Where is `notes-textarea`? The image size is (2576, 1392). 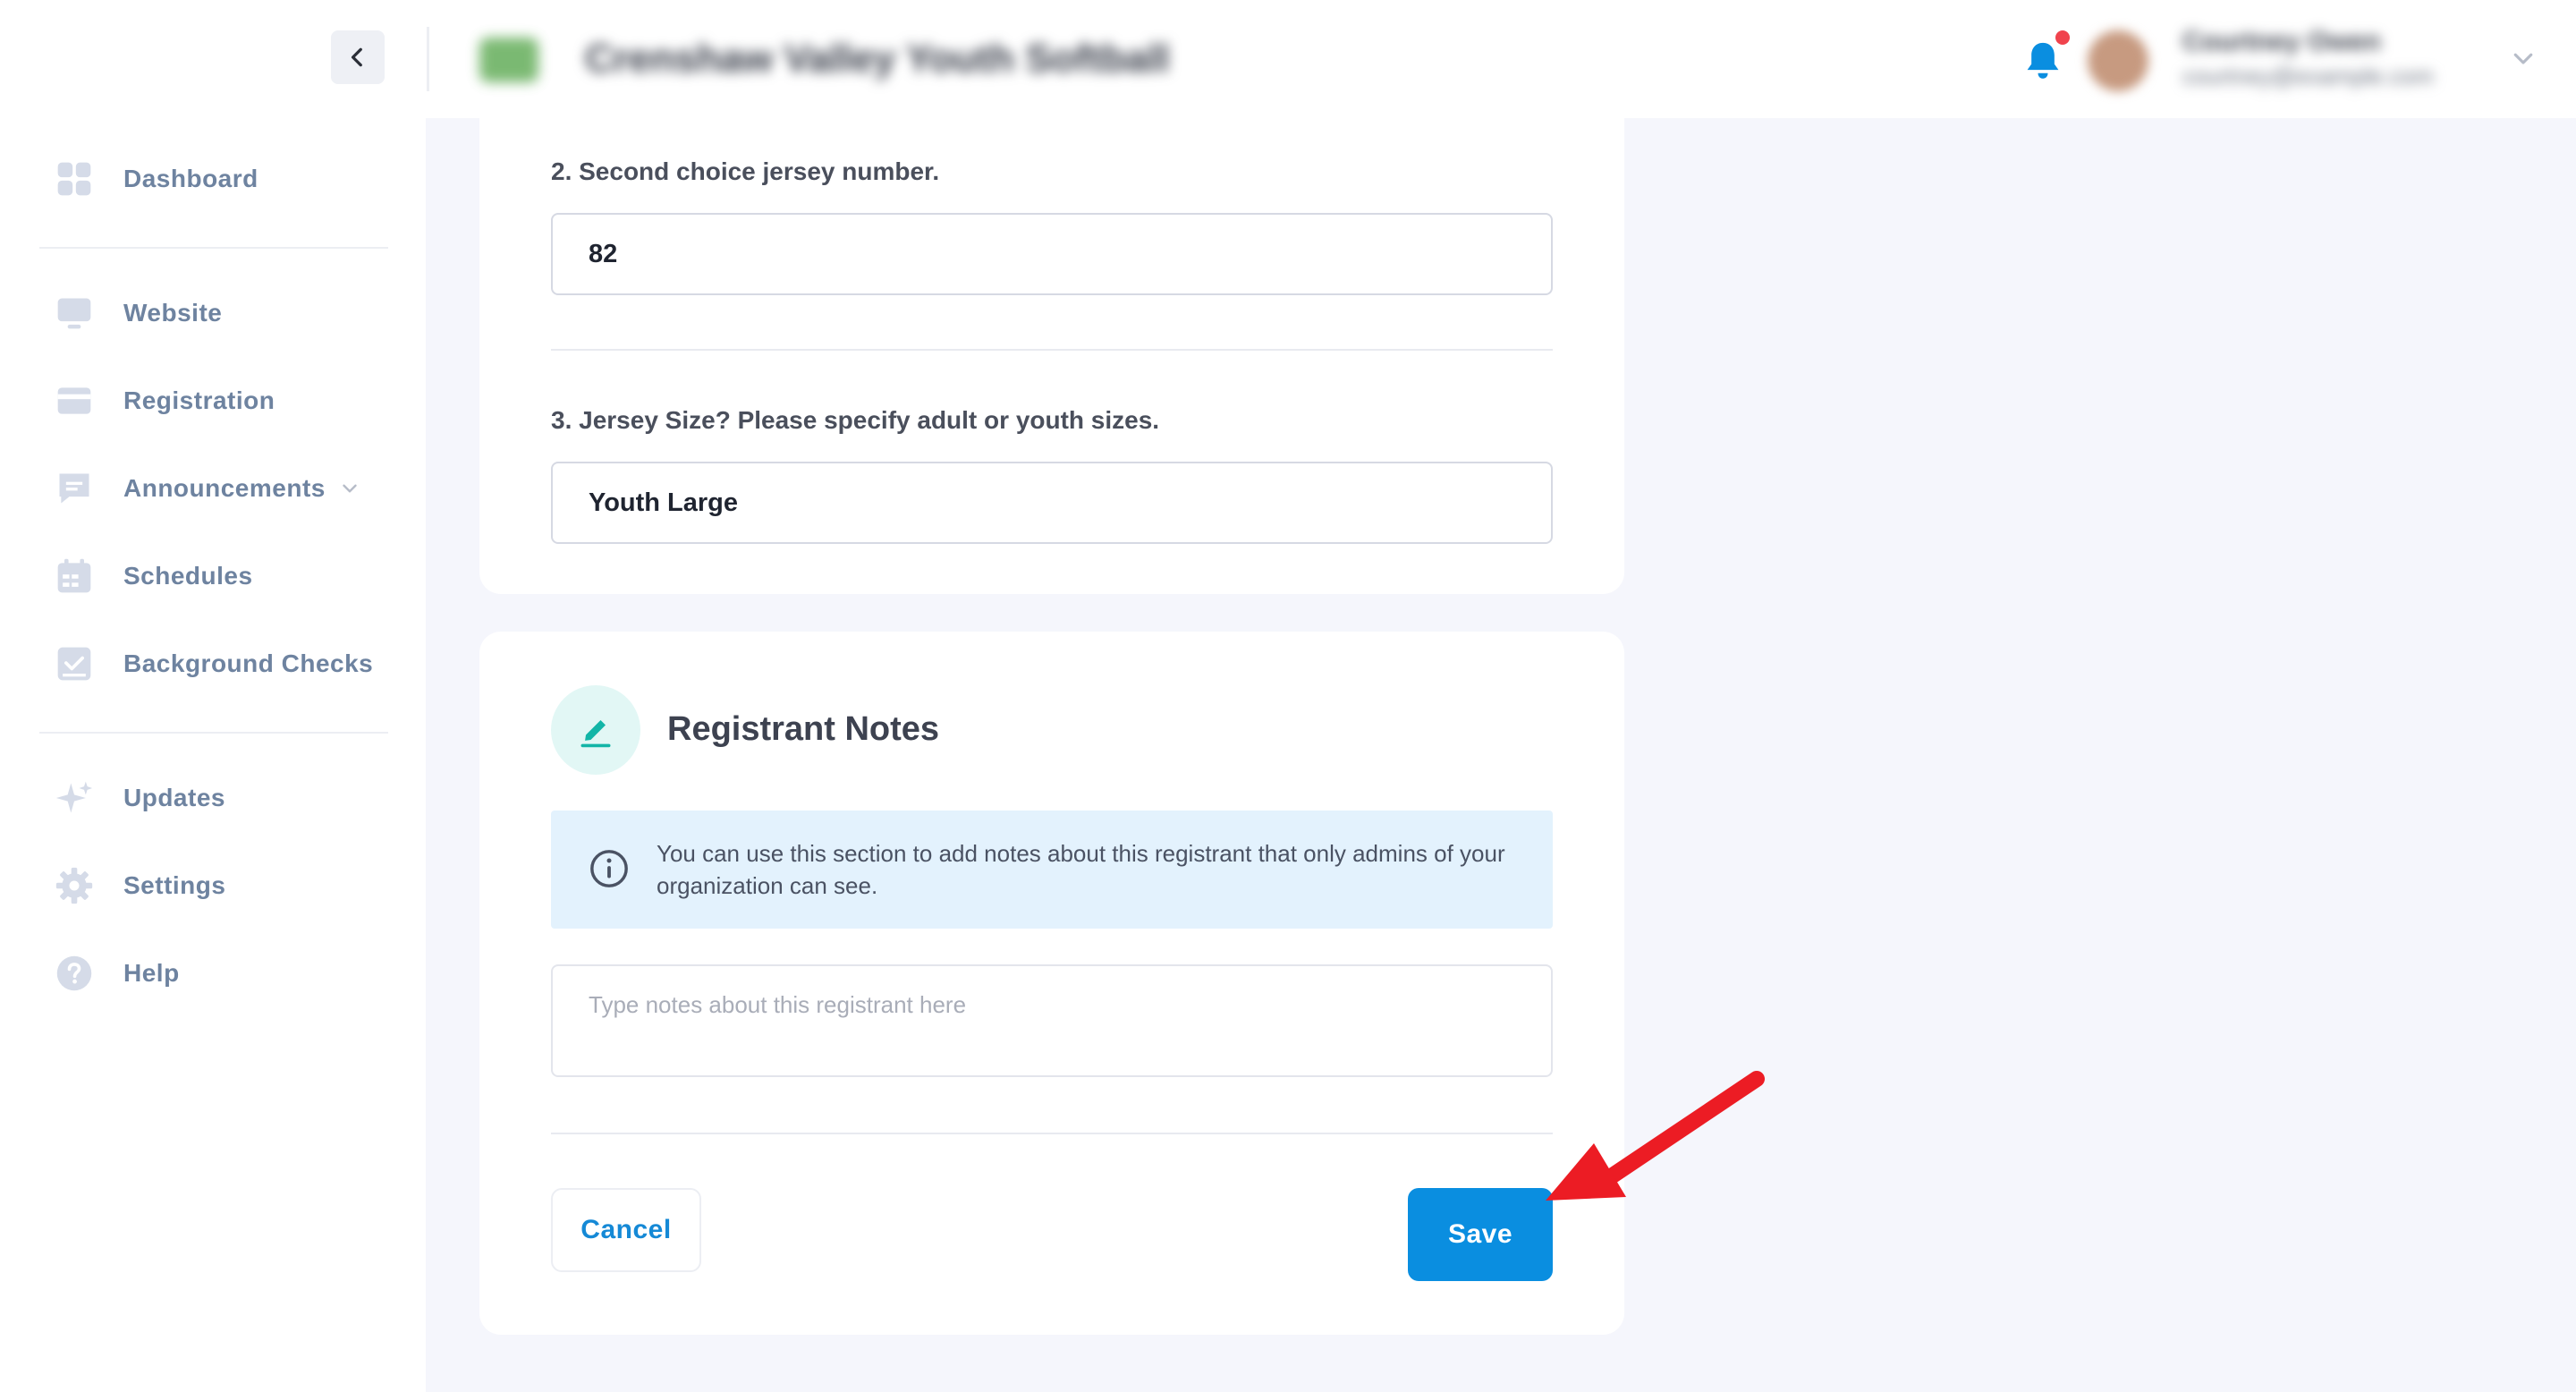 notes-textarea is located at coordinates (1052, 1020).